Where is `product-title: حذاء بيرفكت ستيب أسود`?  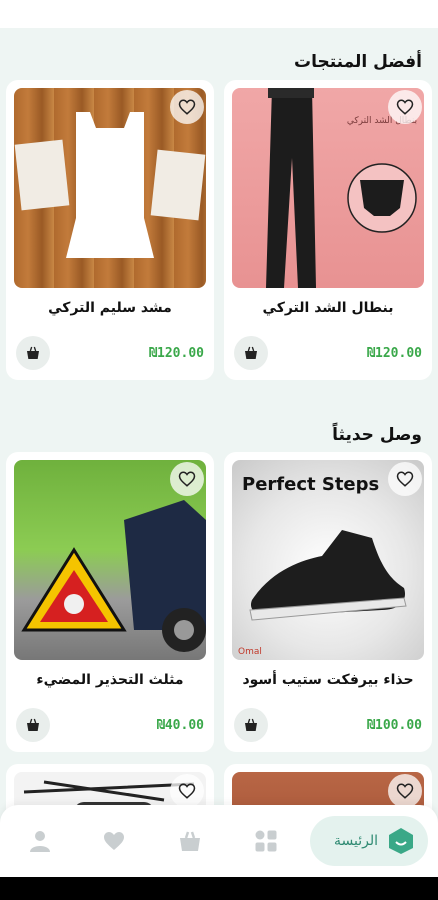
product-title: حذاء بيرفكت ستيب أسود is located at coordinates (328, 680).